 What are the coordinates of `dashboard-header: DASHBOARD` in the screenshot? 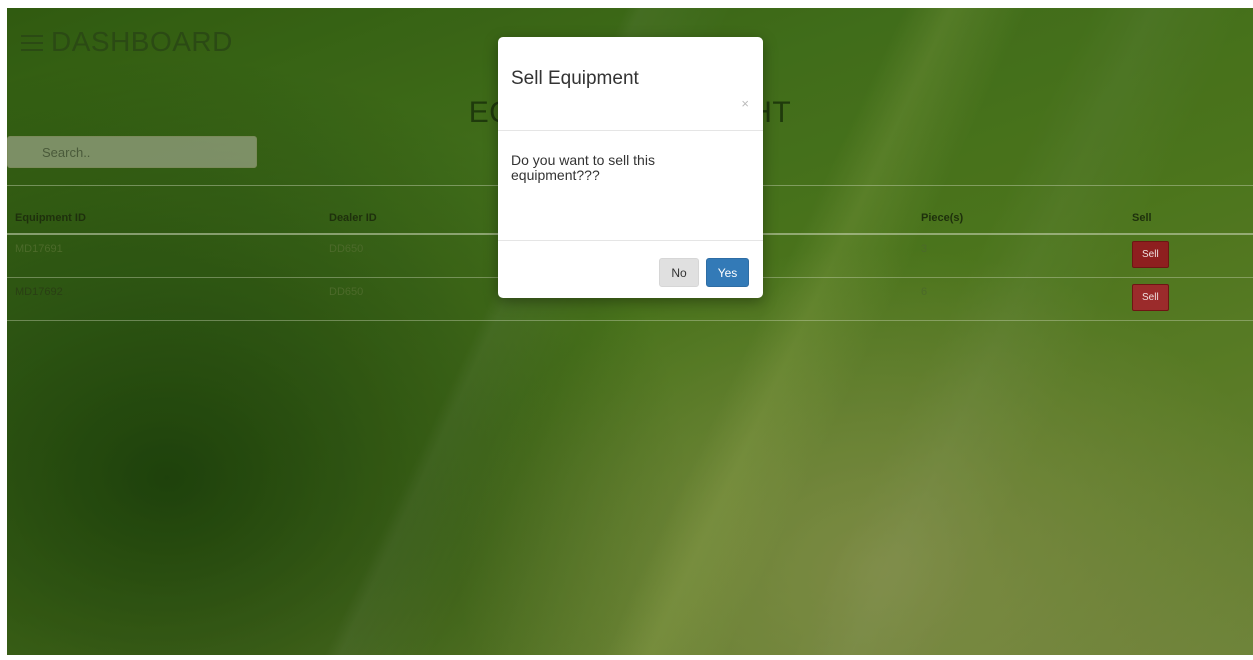 It's located at (127, 42).